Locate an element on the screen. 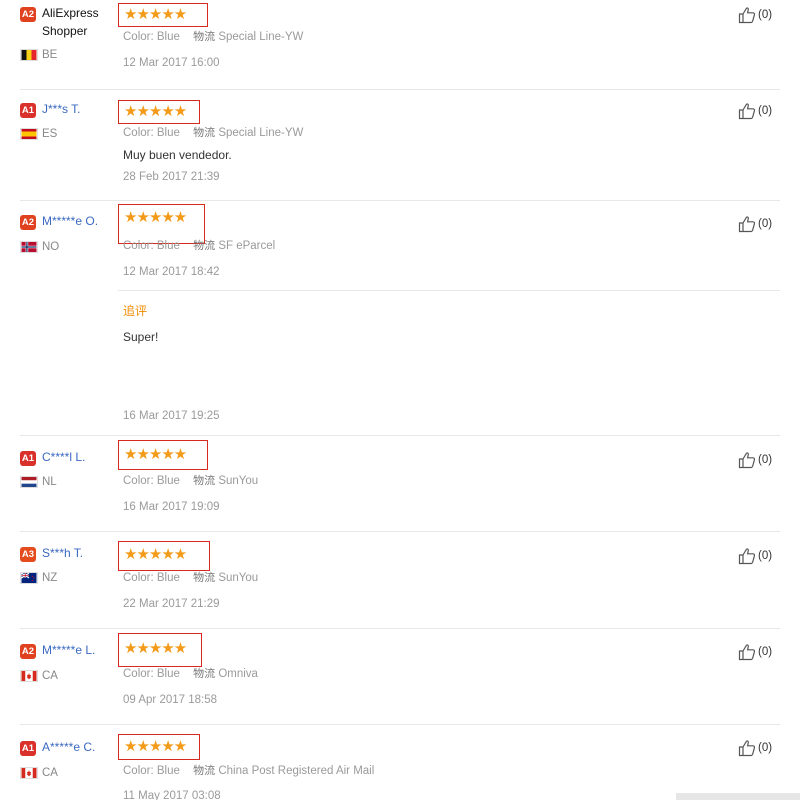 The image size is (800, 800). review-date: 22 Mar 2017 21:29 is located at coordinates (171, 604).